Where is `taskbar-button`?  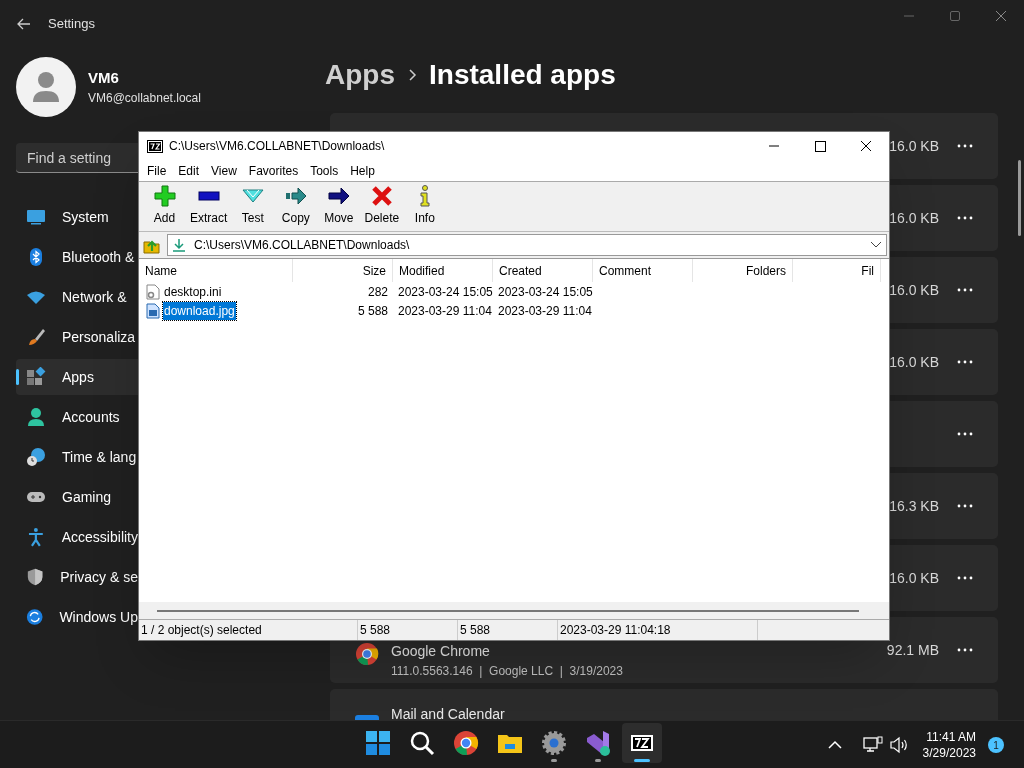 taskbar-button is located at coordinates (642, 743).